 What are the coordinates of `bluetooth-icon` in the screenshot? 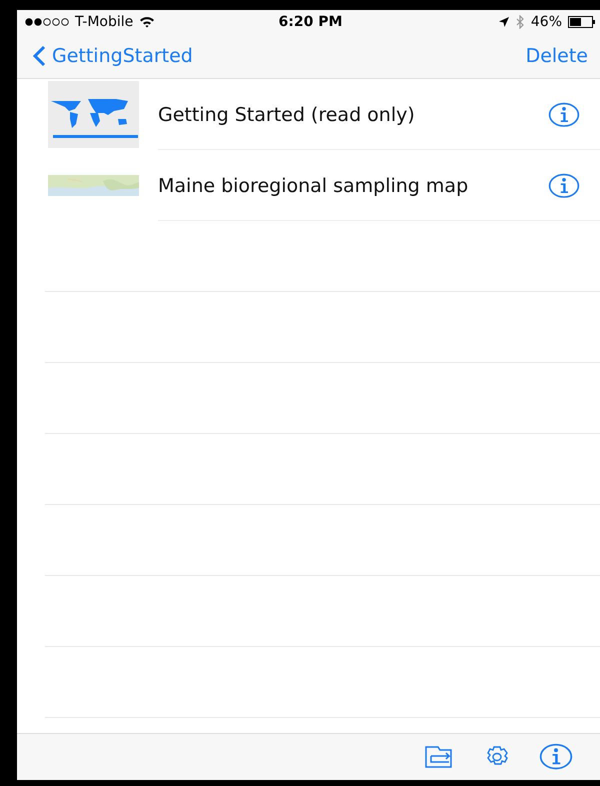 It's located at (520, 22).